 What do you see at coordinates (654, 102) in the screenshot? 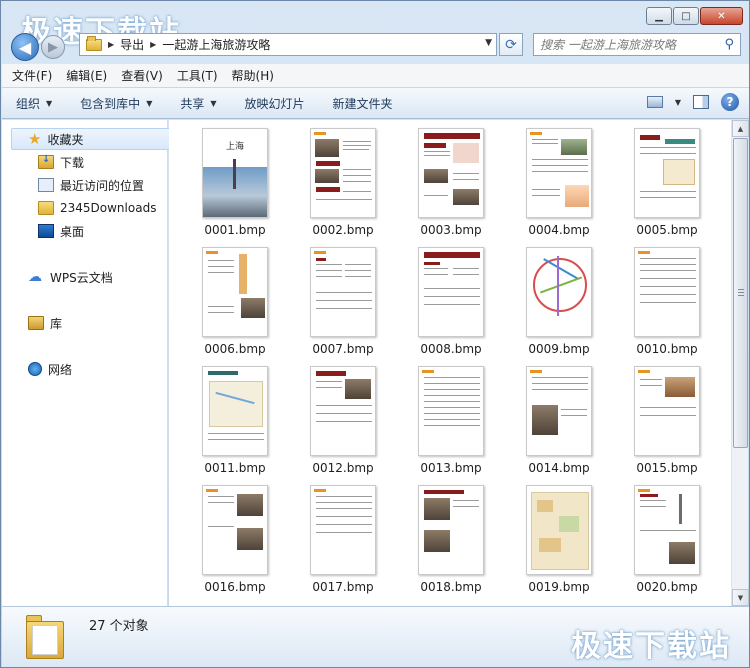
I see `change-view-icon` at bounding box center [654, 102].